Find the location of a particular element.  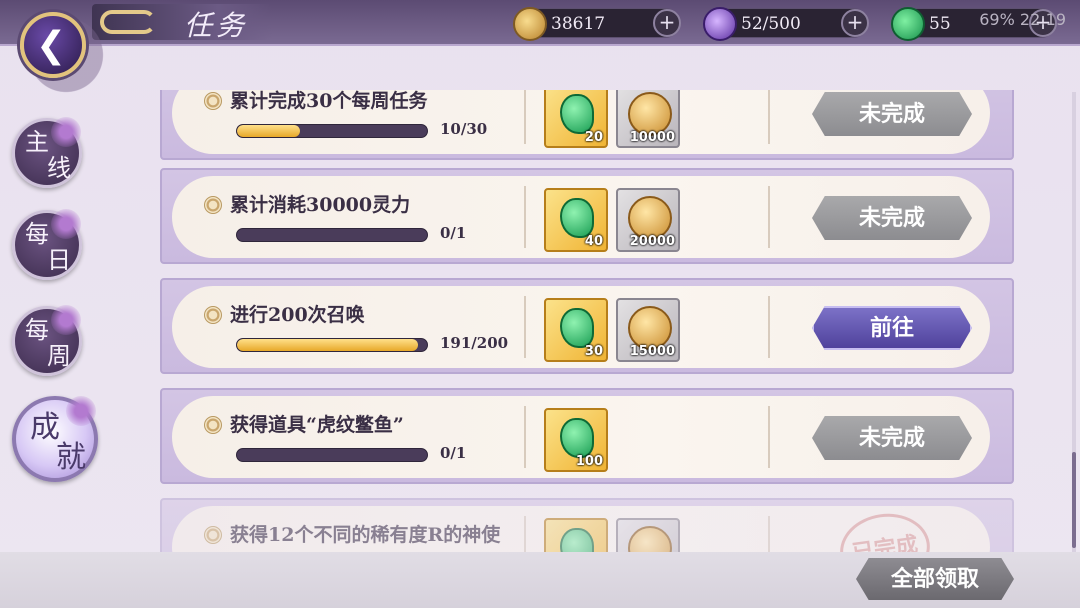

reward-count: 100 is located at coordinates (589, 461).